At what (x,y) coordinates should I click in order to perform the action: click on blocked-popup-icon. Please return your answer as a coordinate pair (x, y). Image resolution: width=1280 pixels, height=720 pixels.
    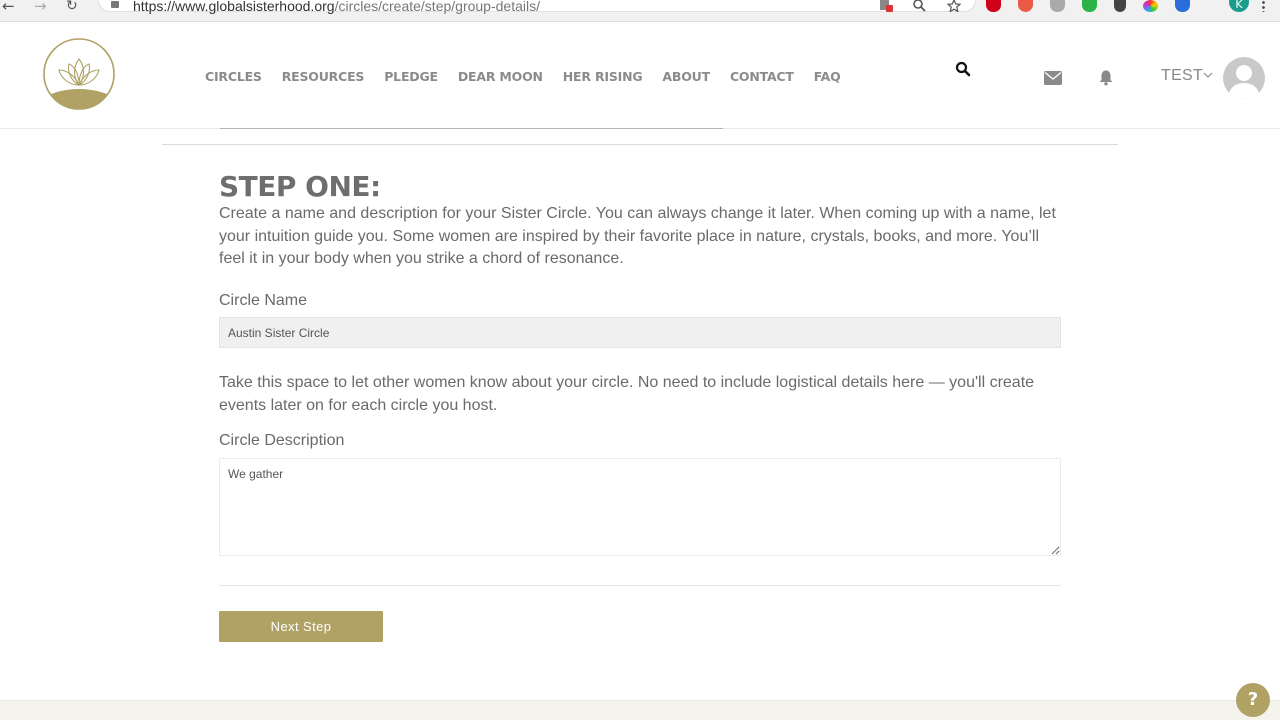
    Looking at the image, I should click on (886, 6).